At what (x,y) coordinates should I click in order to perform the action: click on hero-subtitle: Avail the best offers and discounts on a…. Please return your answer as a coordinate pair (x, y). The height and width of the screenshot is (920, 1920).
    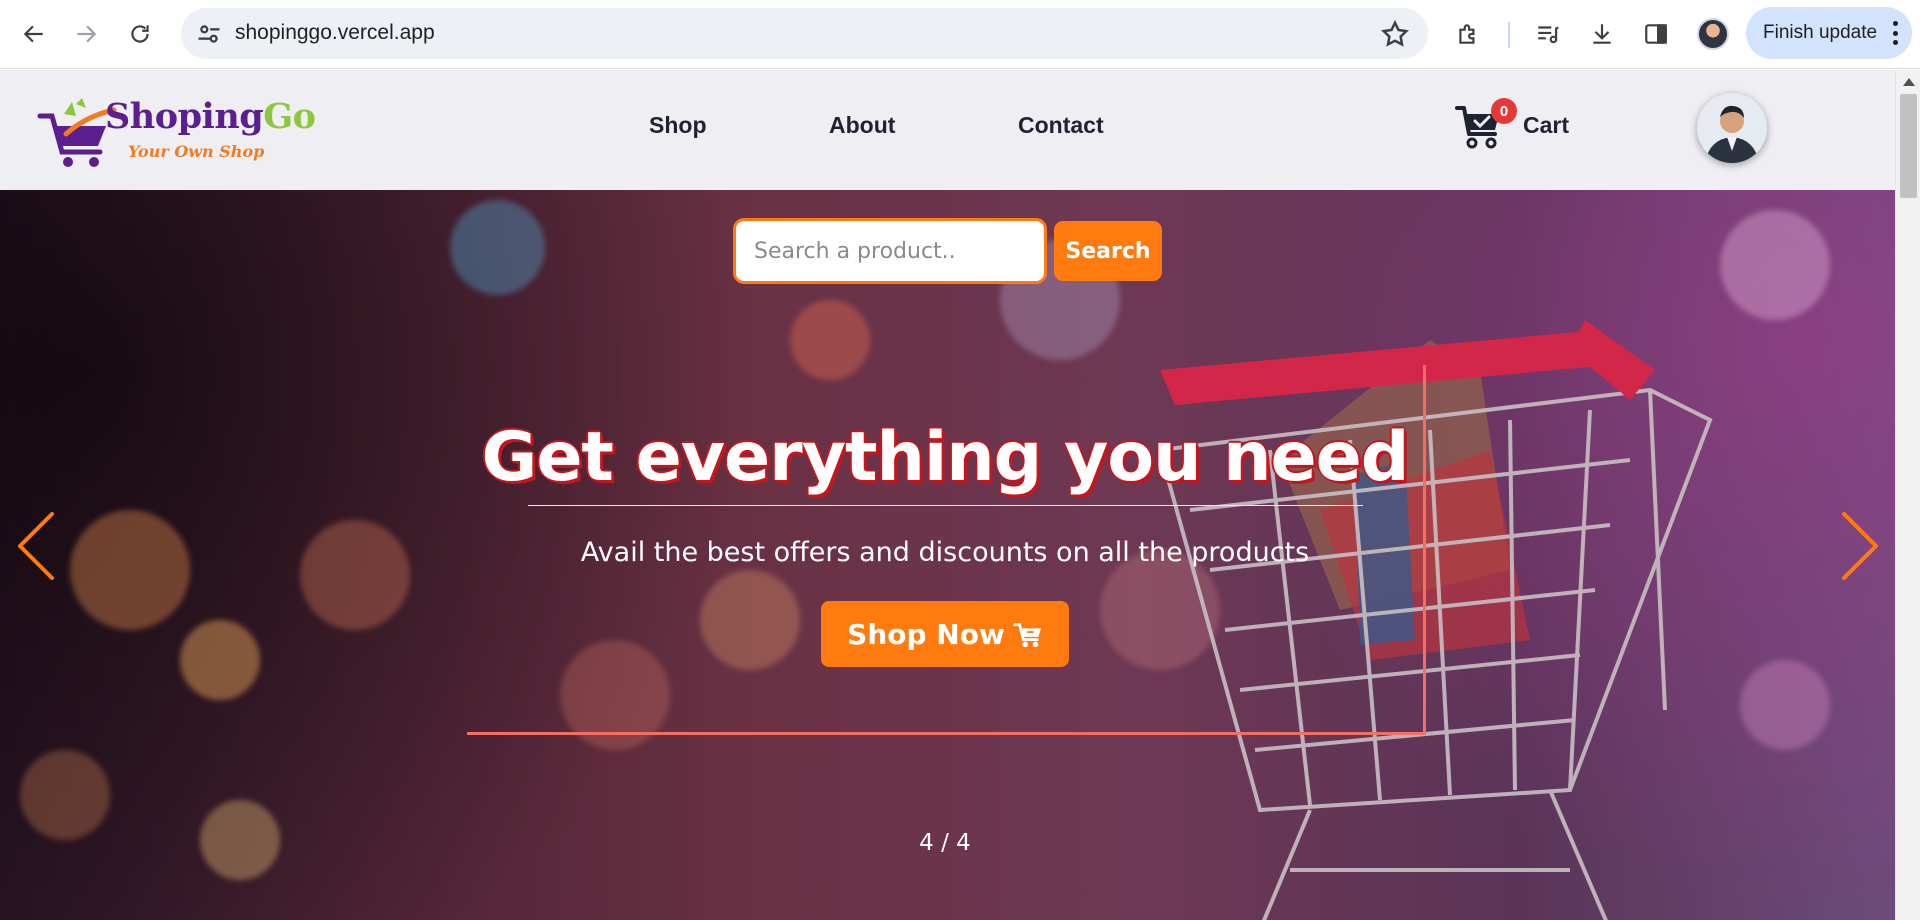
    Looking at the image, I should click on (945, 552).